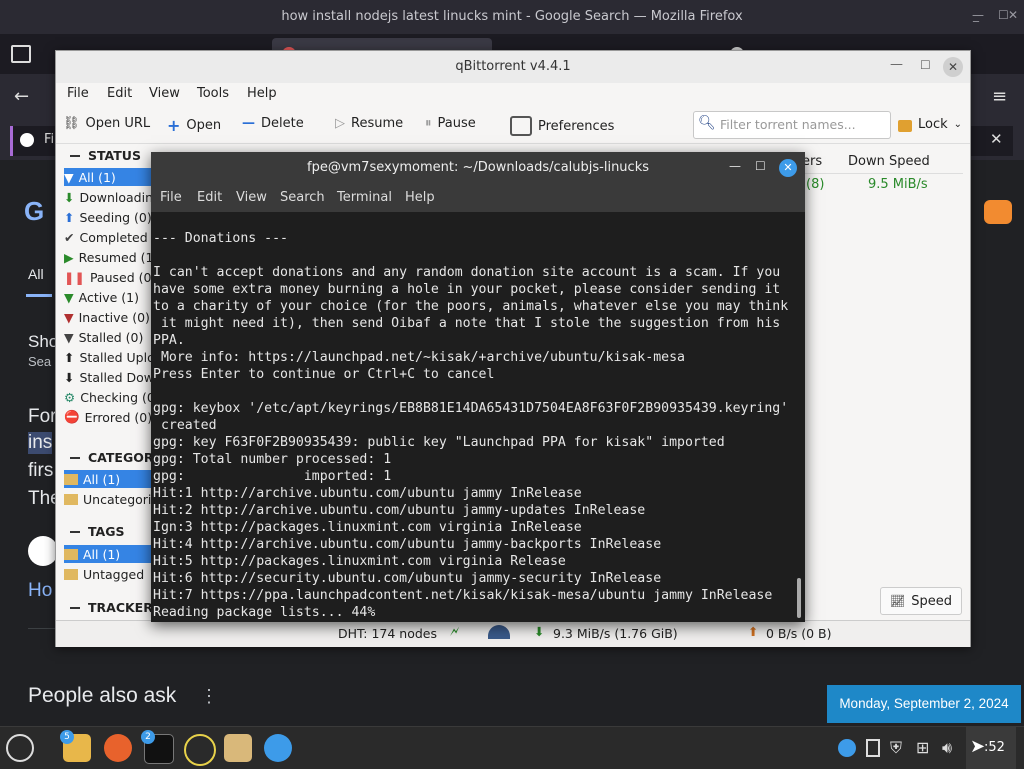  I want to click on terminal-menu-view: View, so click(251, 197).